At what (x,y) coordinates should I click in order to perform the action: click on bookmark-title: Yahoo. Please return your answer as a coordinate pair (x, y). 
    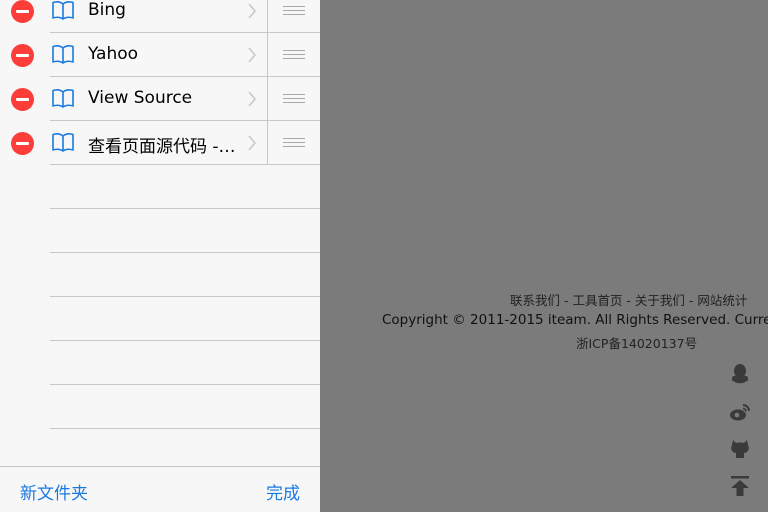
    Looking at the image, I should click on (113, 54).